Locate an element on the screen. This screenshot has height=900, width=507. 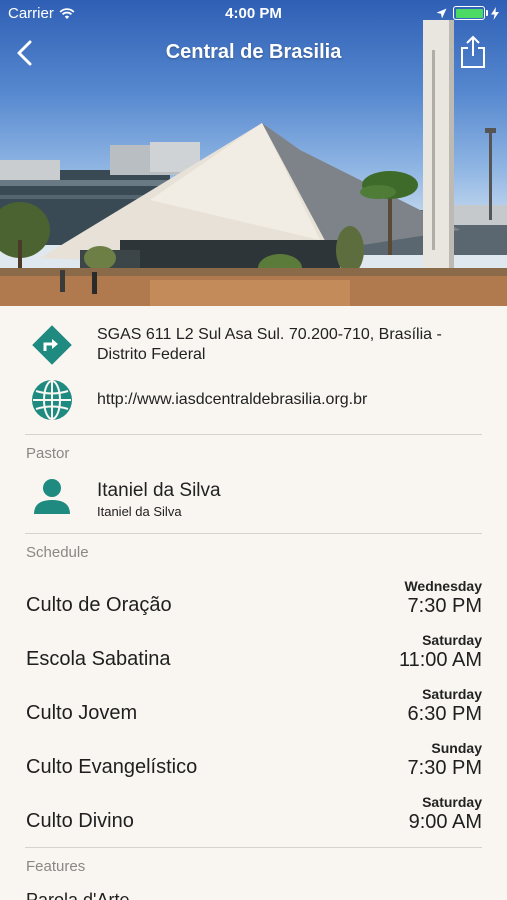
navigation-bar: Central de Brasilia is located at coordinates (253, 53).